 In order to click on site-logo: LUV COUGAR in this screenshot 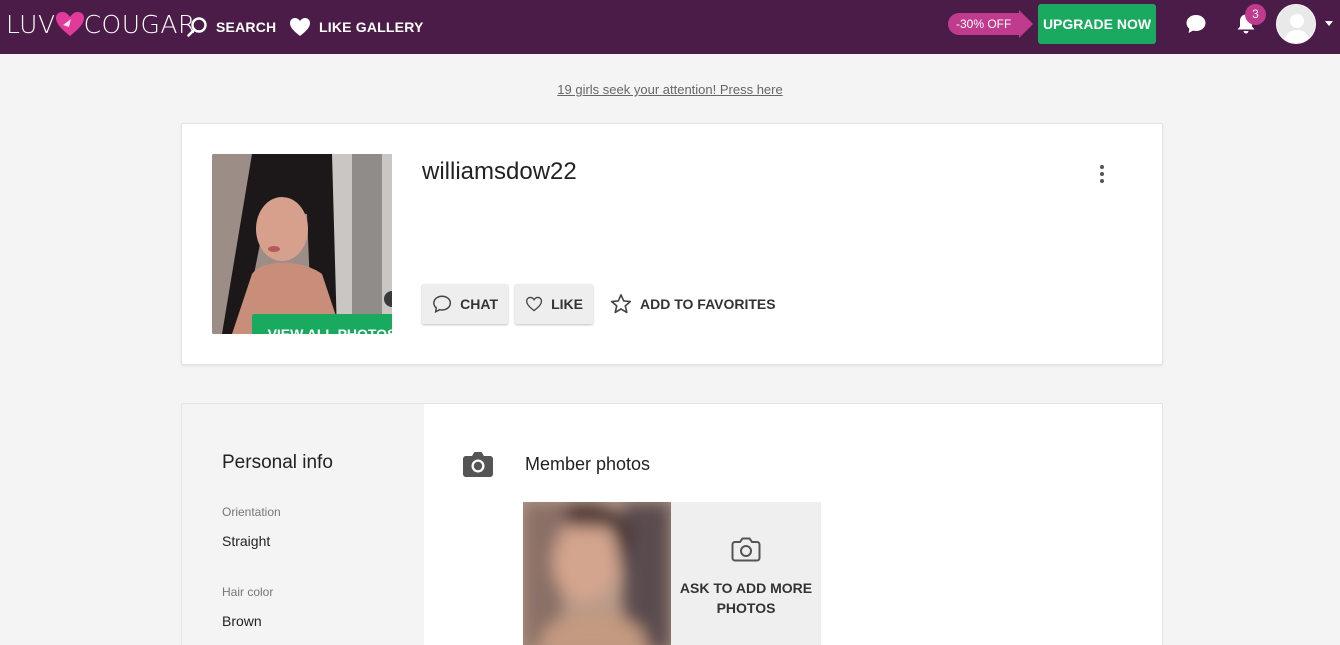, I will do `click(101, 24)`.